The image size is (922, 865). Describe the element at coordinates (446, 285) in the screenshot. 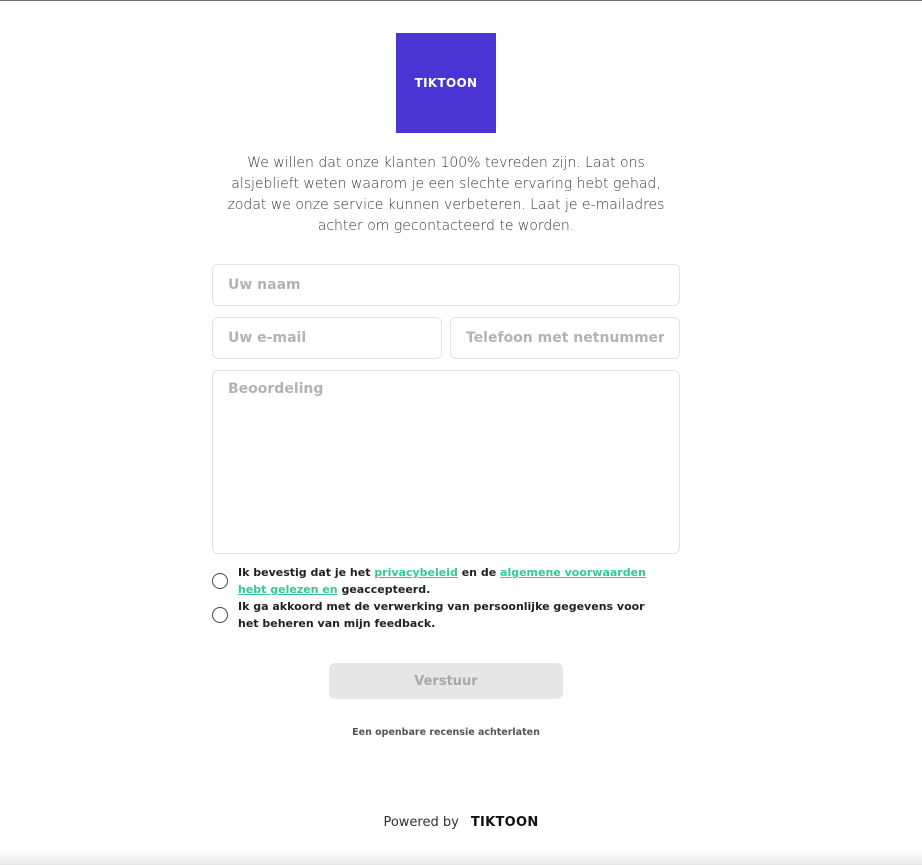

I see `name-input` at that location.